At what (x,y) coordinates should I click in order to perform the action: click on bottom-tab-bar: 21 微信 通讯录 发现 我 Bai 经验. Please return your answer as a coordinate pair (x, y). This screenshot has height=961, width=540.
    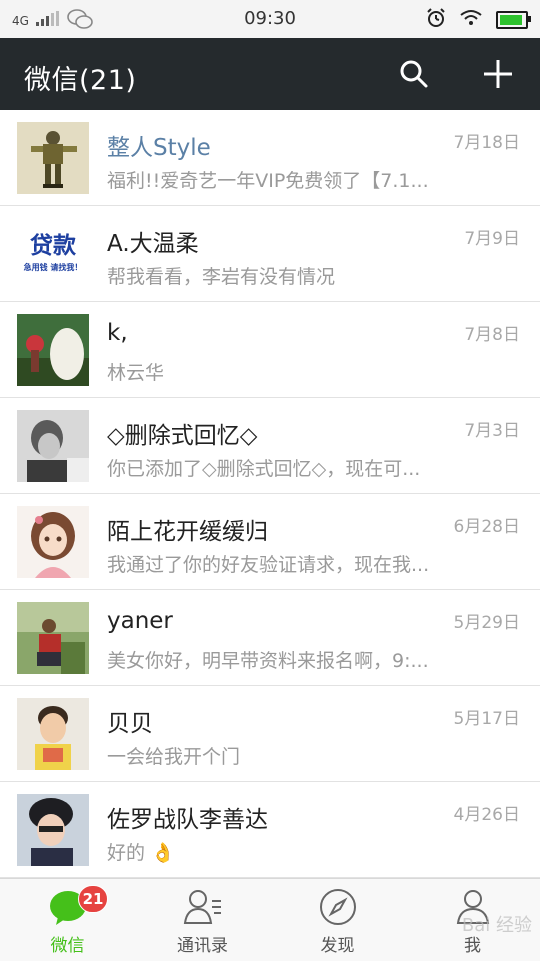
    Looking at the image, I should click on (270, 919).